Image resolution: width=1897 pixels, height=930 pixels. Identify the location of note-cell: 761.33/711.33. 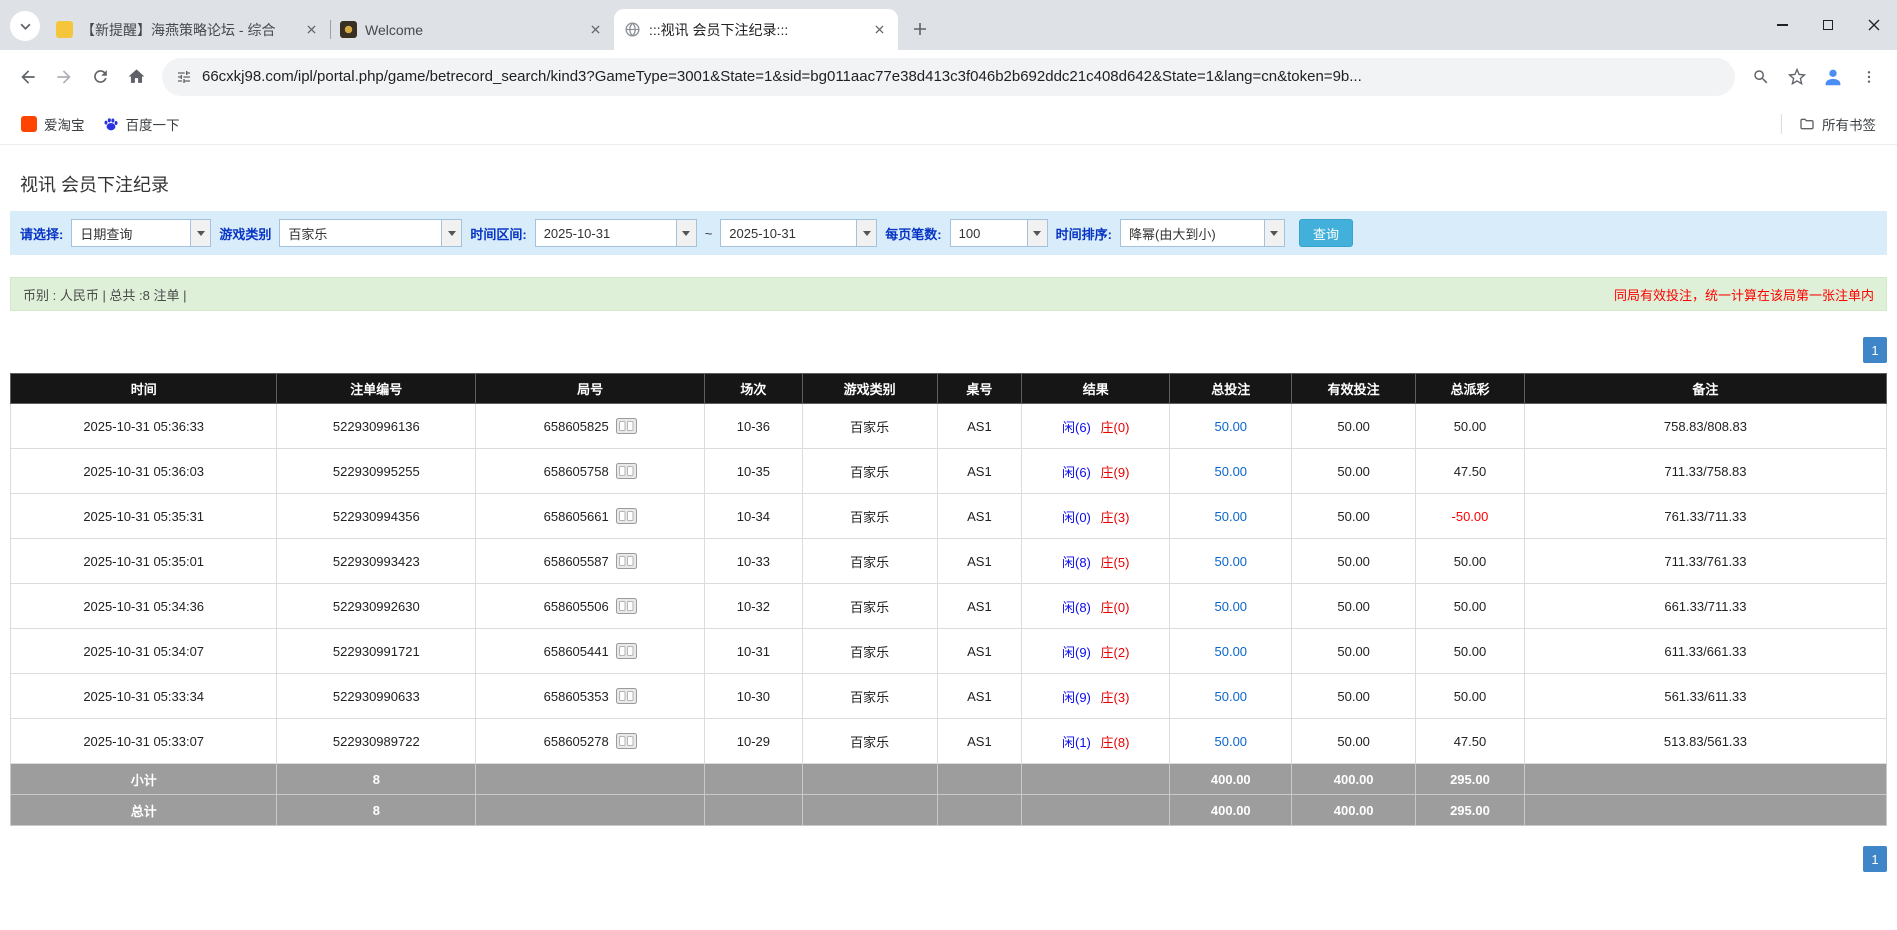
(1705, 516).